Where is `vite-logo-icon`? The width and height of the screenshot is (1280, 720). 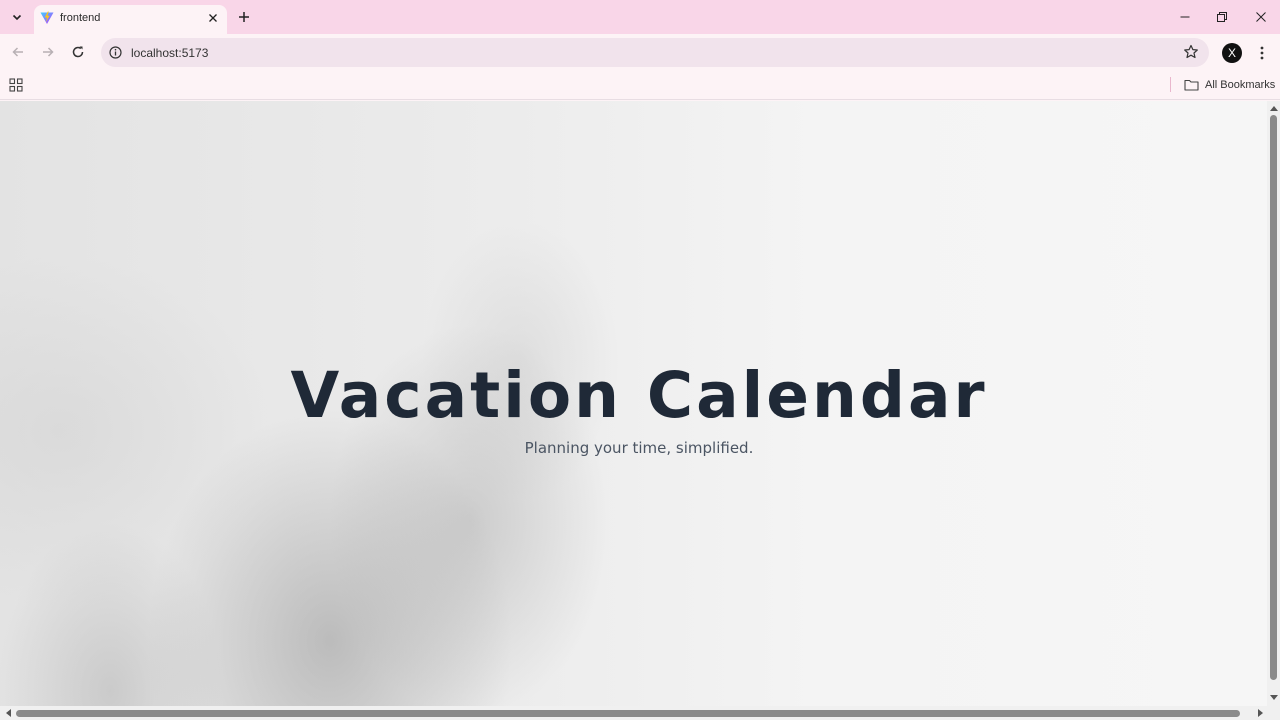 vite-logo-icon is located at coordinates (47, 17).